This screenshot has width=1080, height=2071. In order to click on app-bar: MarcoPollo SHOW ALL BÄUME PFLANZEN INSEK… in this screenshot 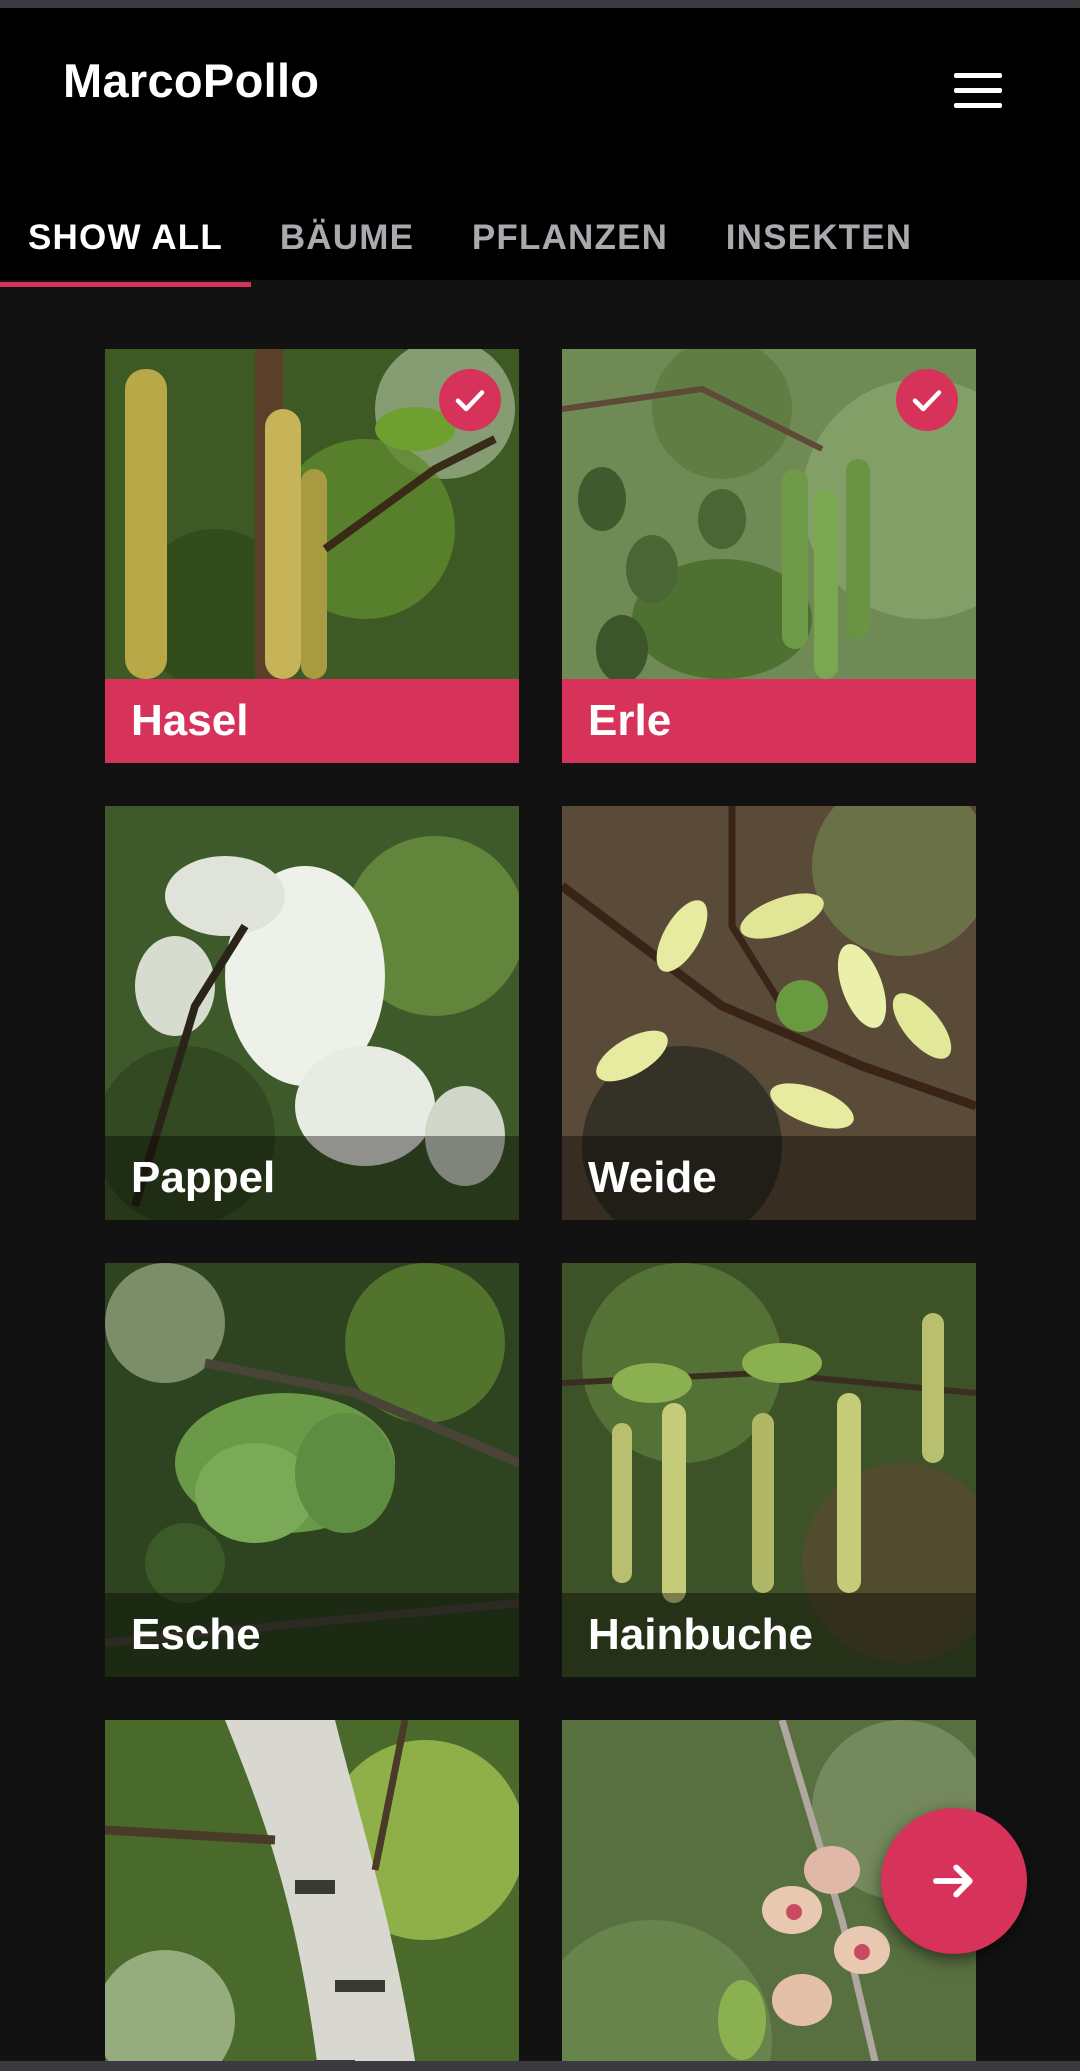, I will do `click(540, 147)`.